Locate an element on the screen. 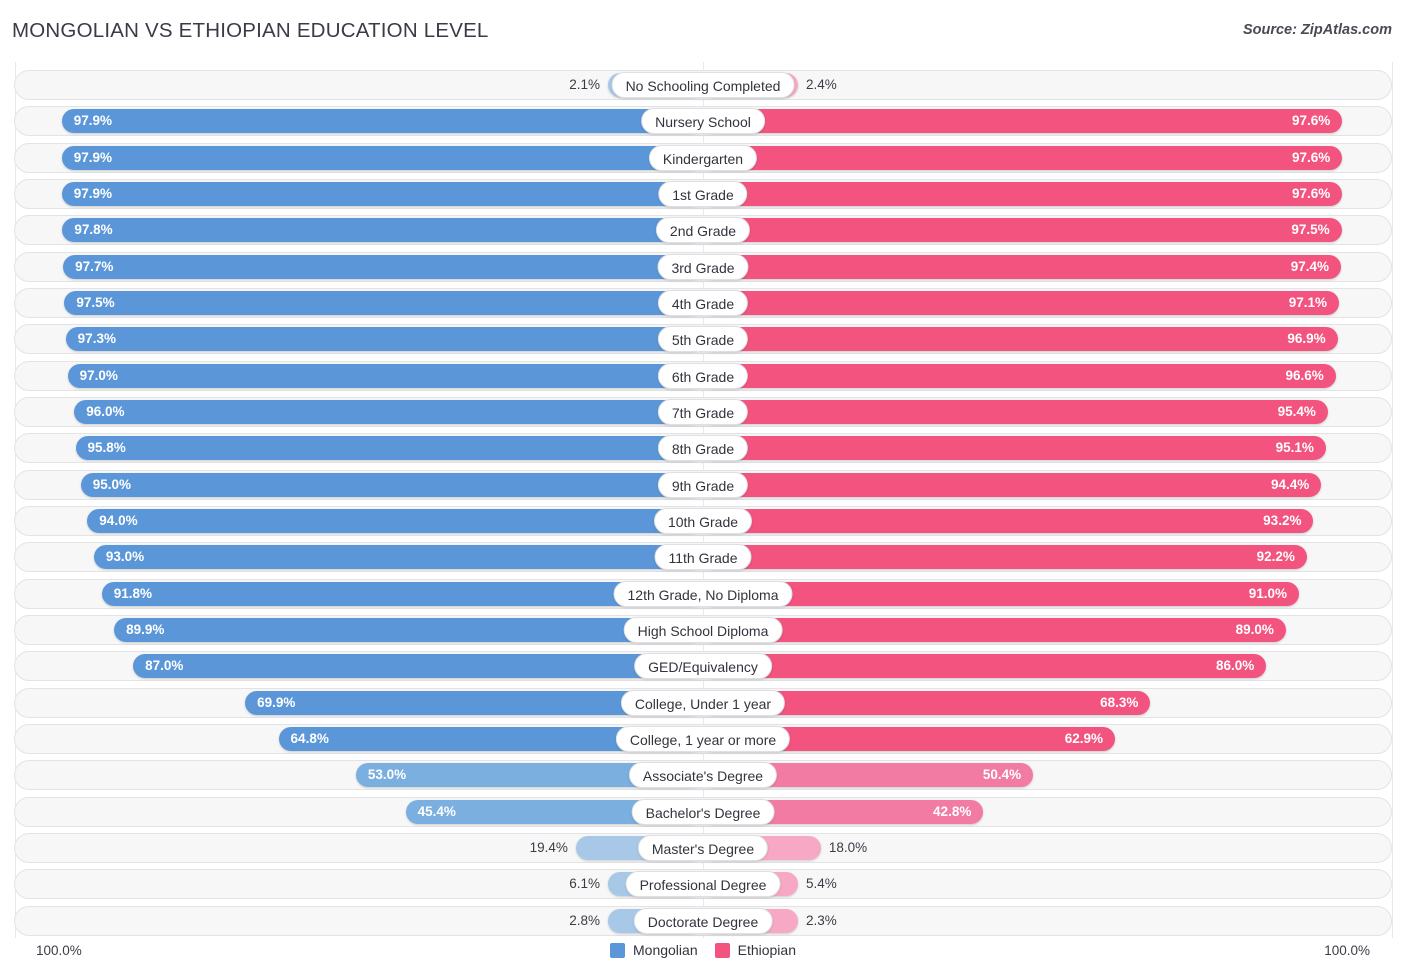  category-label: College, 1 year or more is located at coordinates (703, 738).